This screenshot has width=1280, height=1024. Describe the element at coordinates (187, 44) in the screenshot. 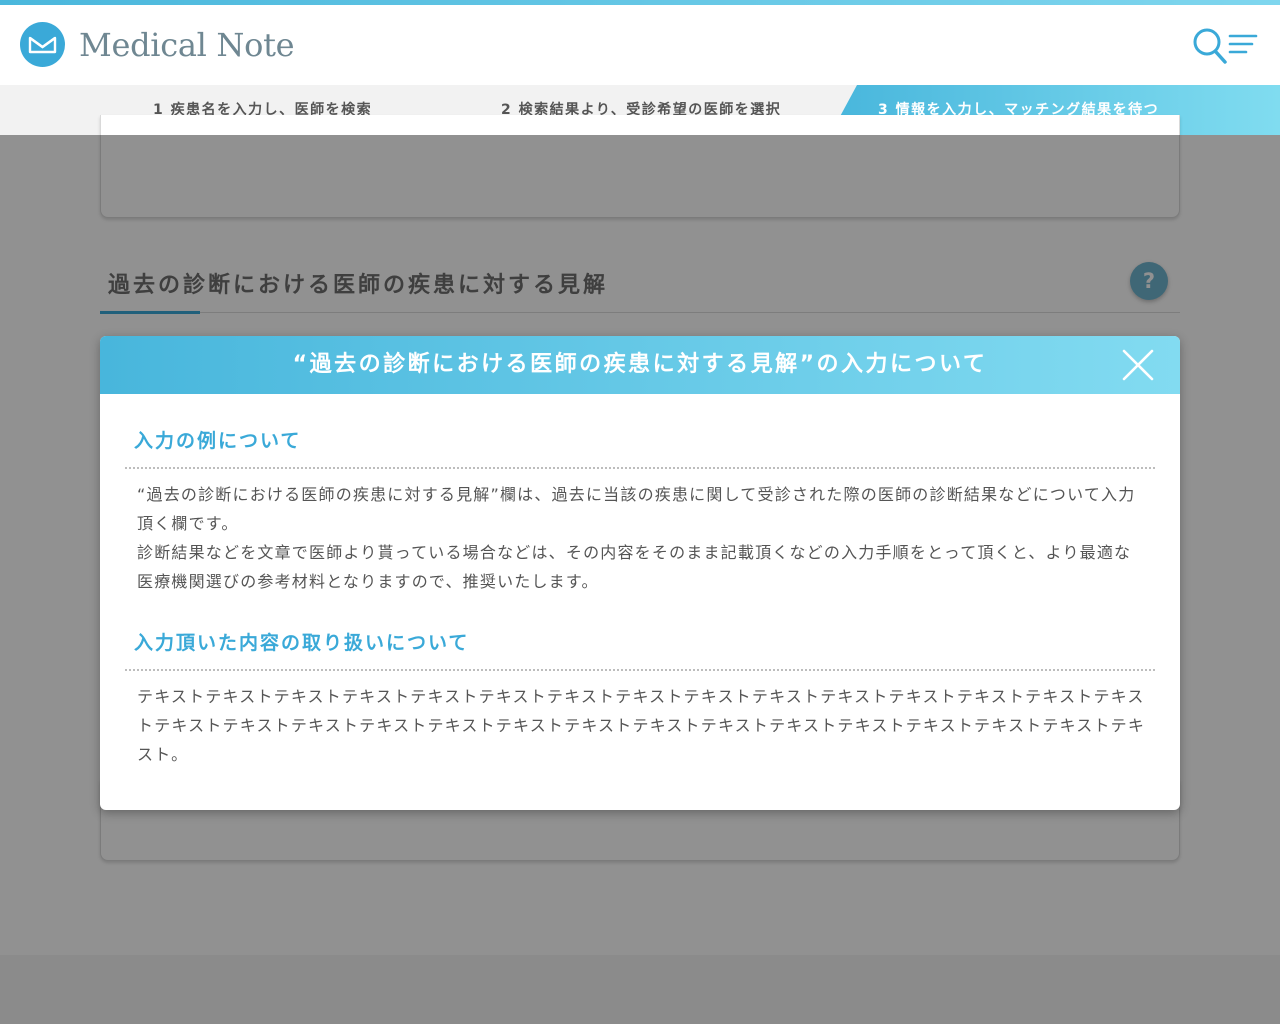

I see `logo-text: Medical Note` at that location.